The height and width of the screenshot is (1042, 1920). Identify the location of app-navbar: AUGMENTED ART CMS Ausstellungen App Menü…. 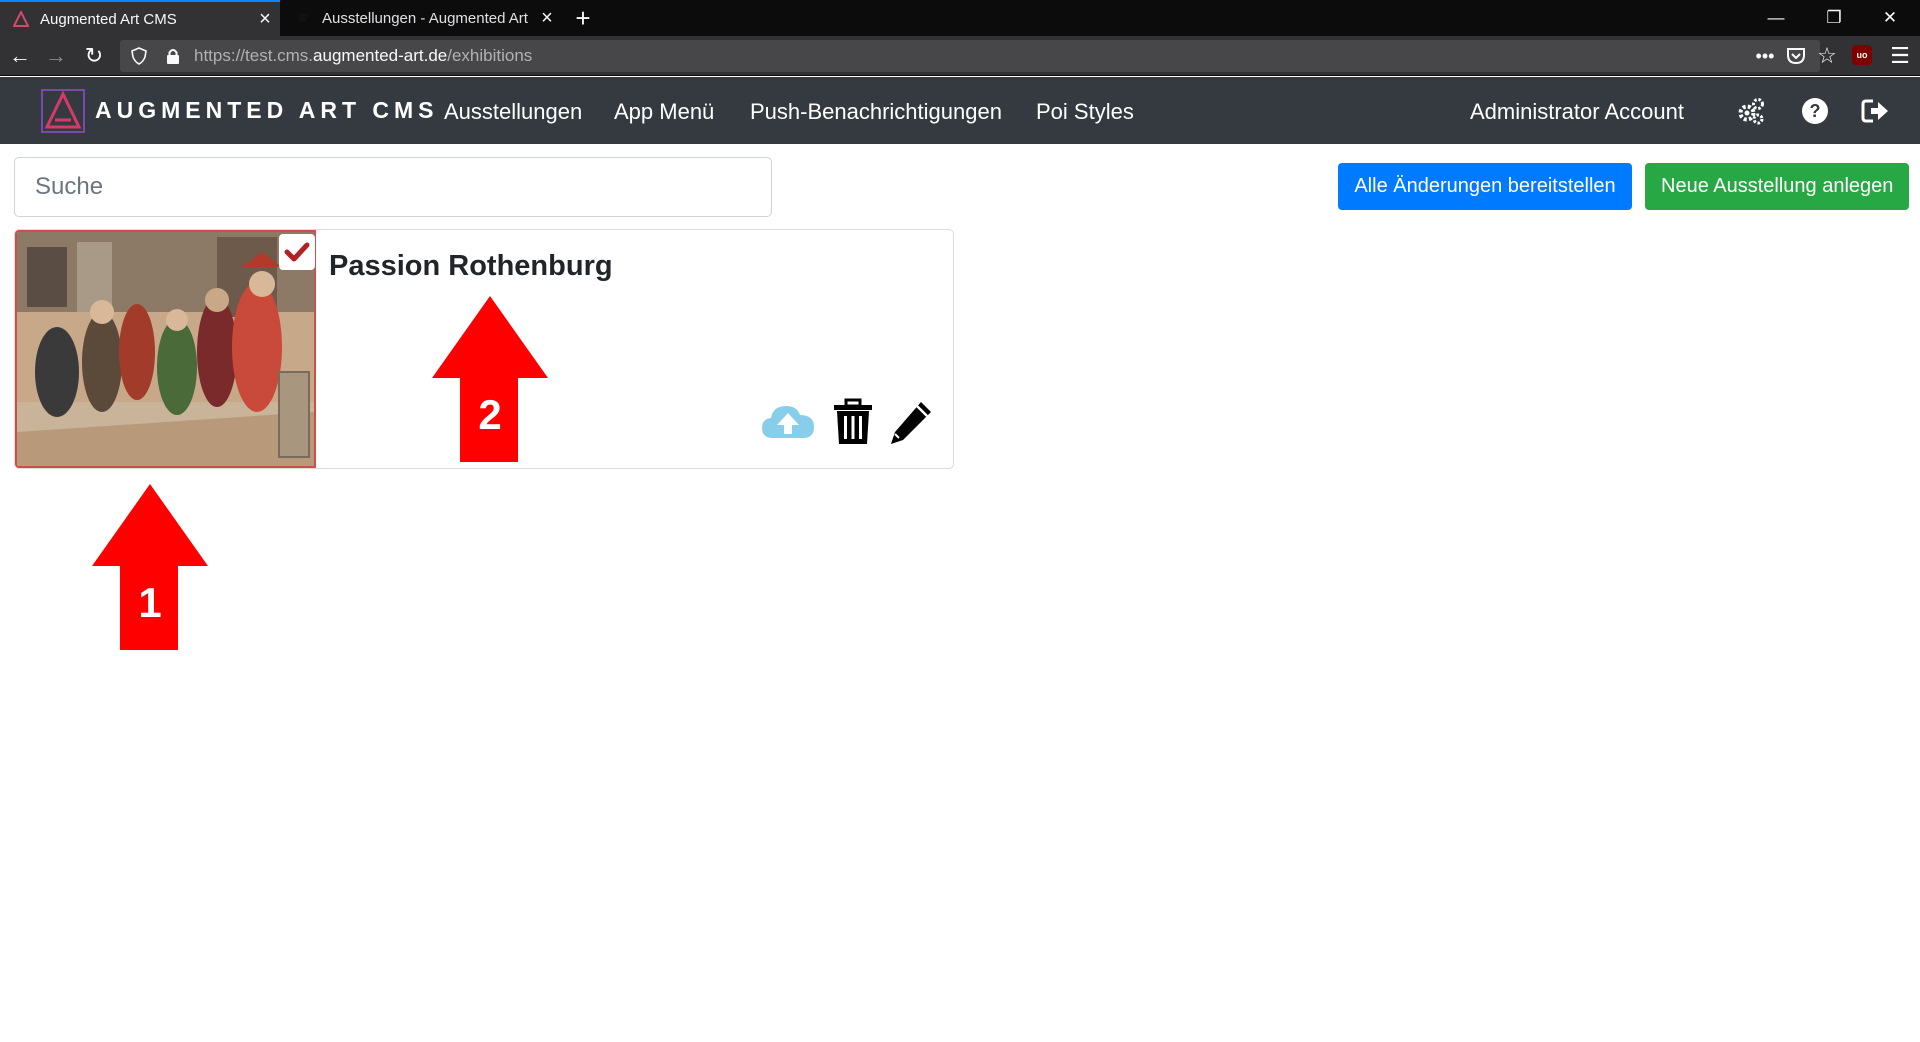
(960, 110).